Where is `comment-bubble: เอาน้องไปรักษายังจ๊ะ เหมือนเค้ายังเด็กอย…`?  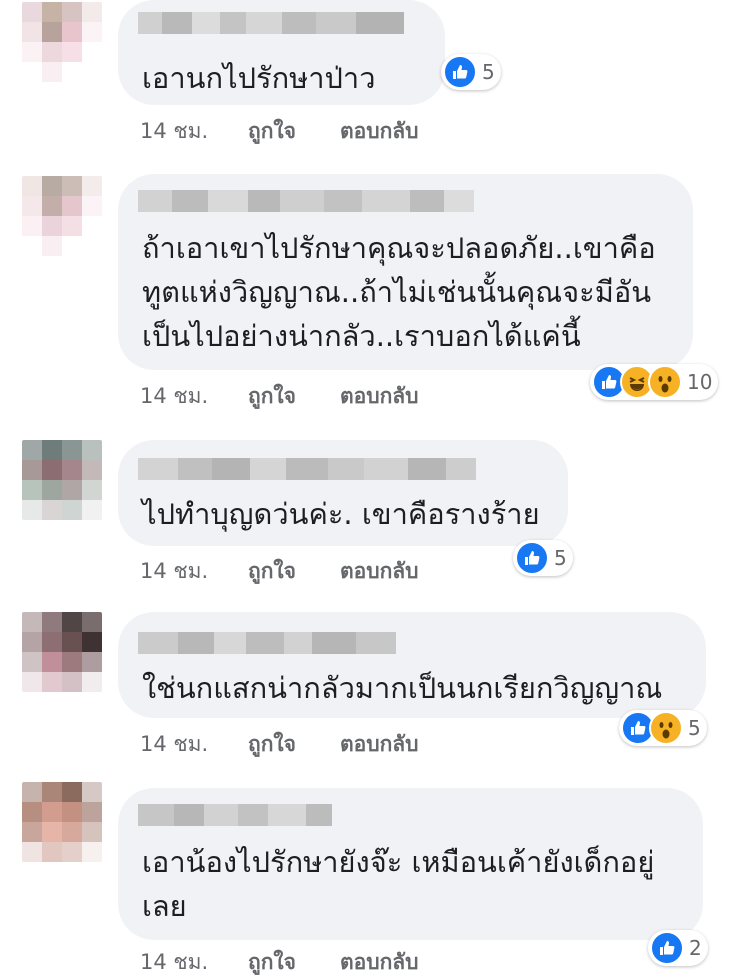
comment-bubble: เอาน้องไปรักษายังจ๊ะ เหมือนเค้ายังเด็กอย… is located at coordinates (410, 864).